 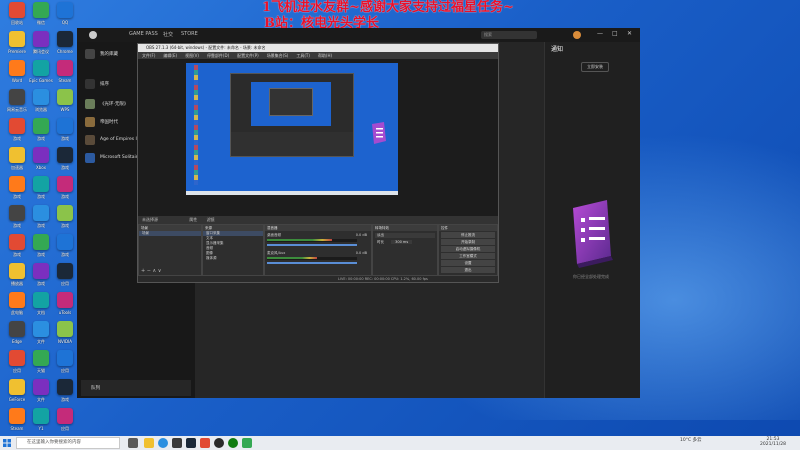 What do you see at coordinates (577, 35) in the screenshot?
I see `avatar` at bounding box center [577, 35].